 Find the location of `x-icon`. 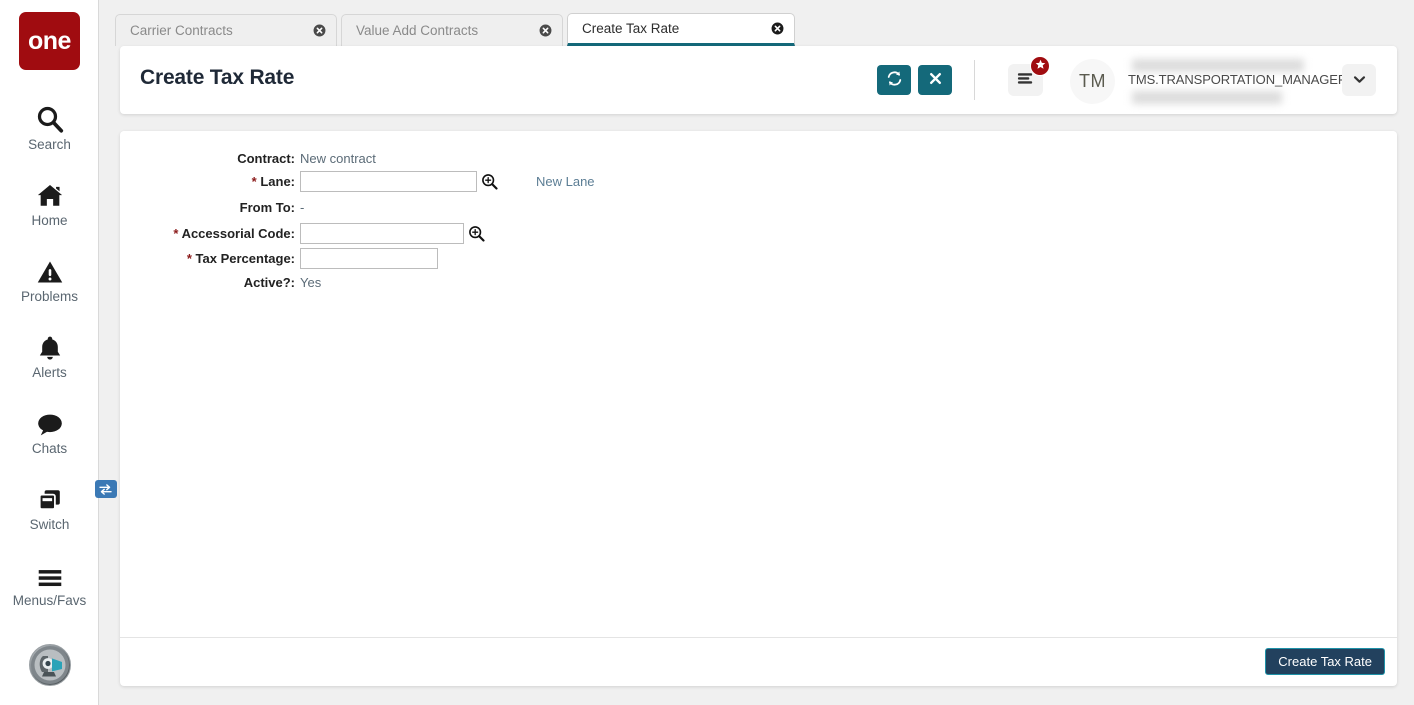

x-icon is located at coordinates (935, 80).